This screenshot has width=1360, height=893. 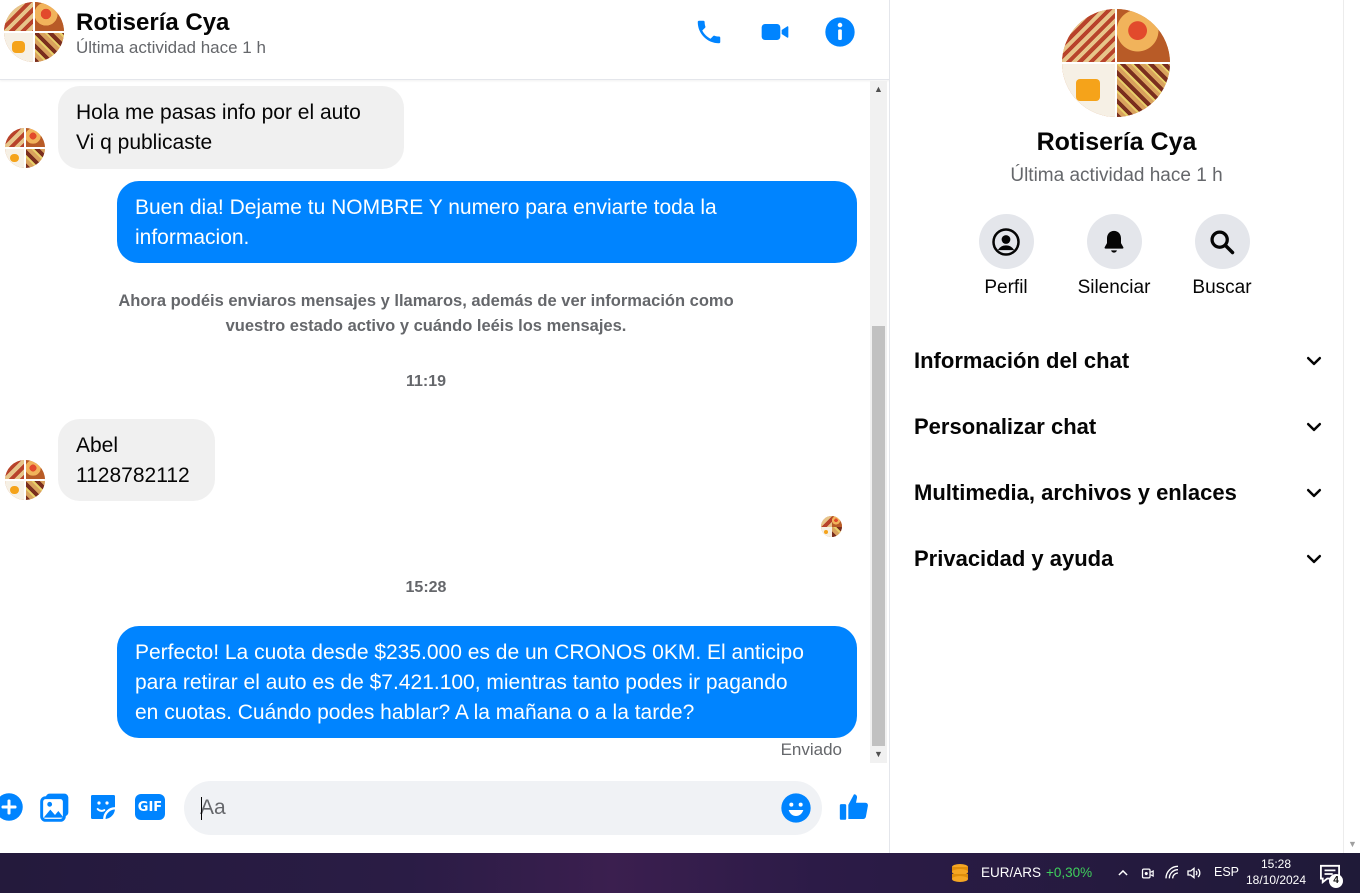 What do you see at coordinates (1114, 287) in the screenshot?
I see `mute-action-label: Silenciar` at bounding box center [1114, 287].